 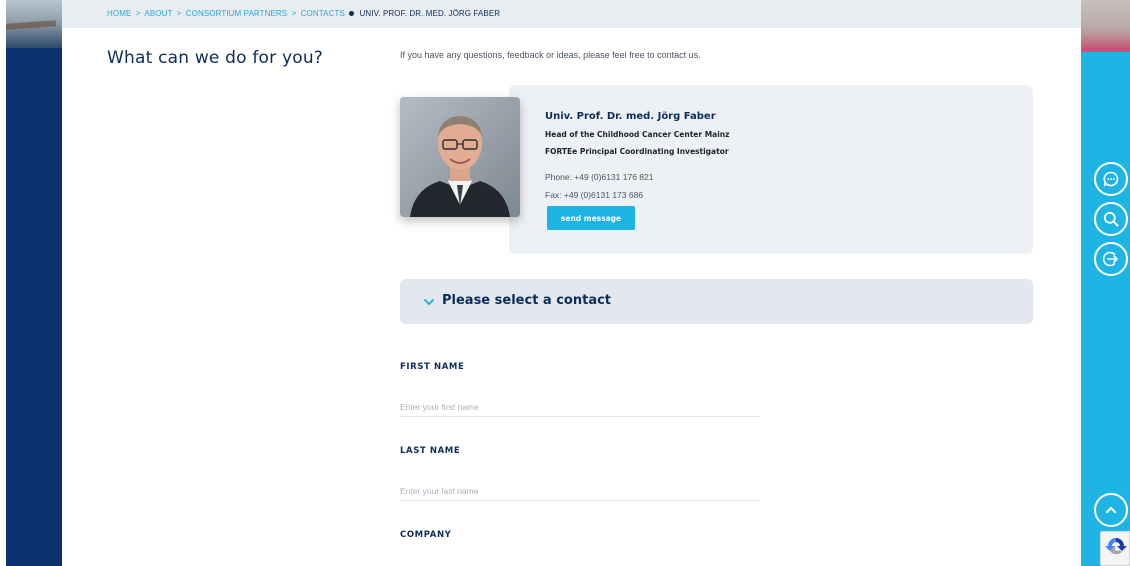 I want to click on login-button, so click(x=1111, y=259).